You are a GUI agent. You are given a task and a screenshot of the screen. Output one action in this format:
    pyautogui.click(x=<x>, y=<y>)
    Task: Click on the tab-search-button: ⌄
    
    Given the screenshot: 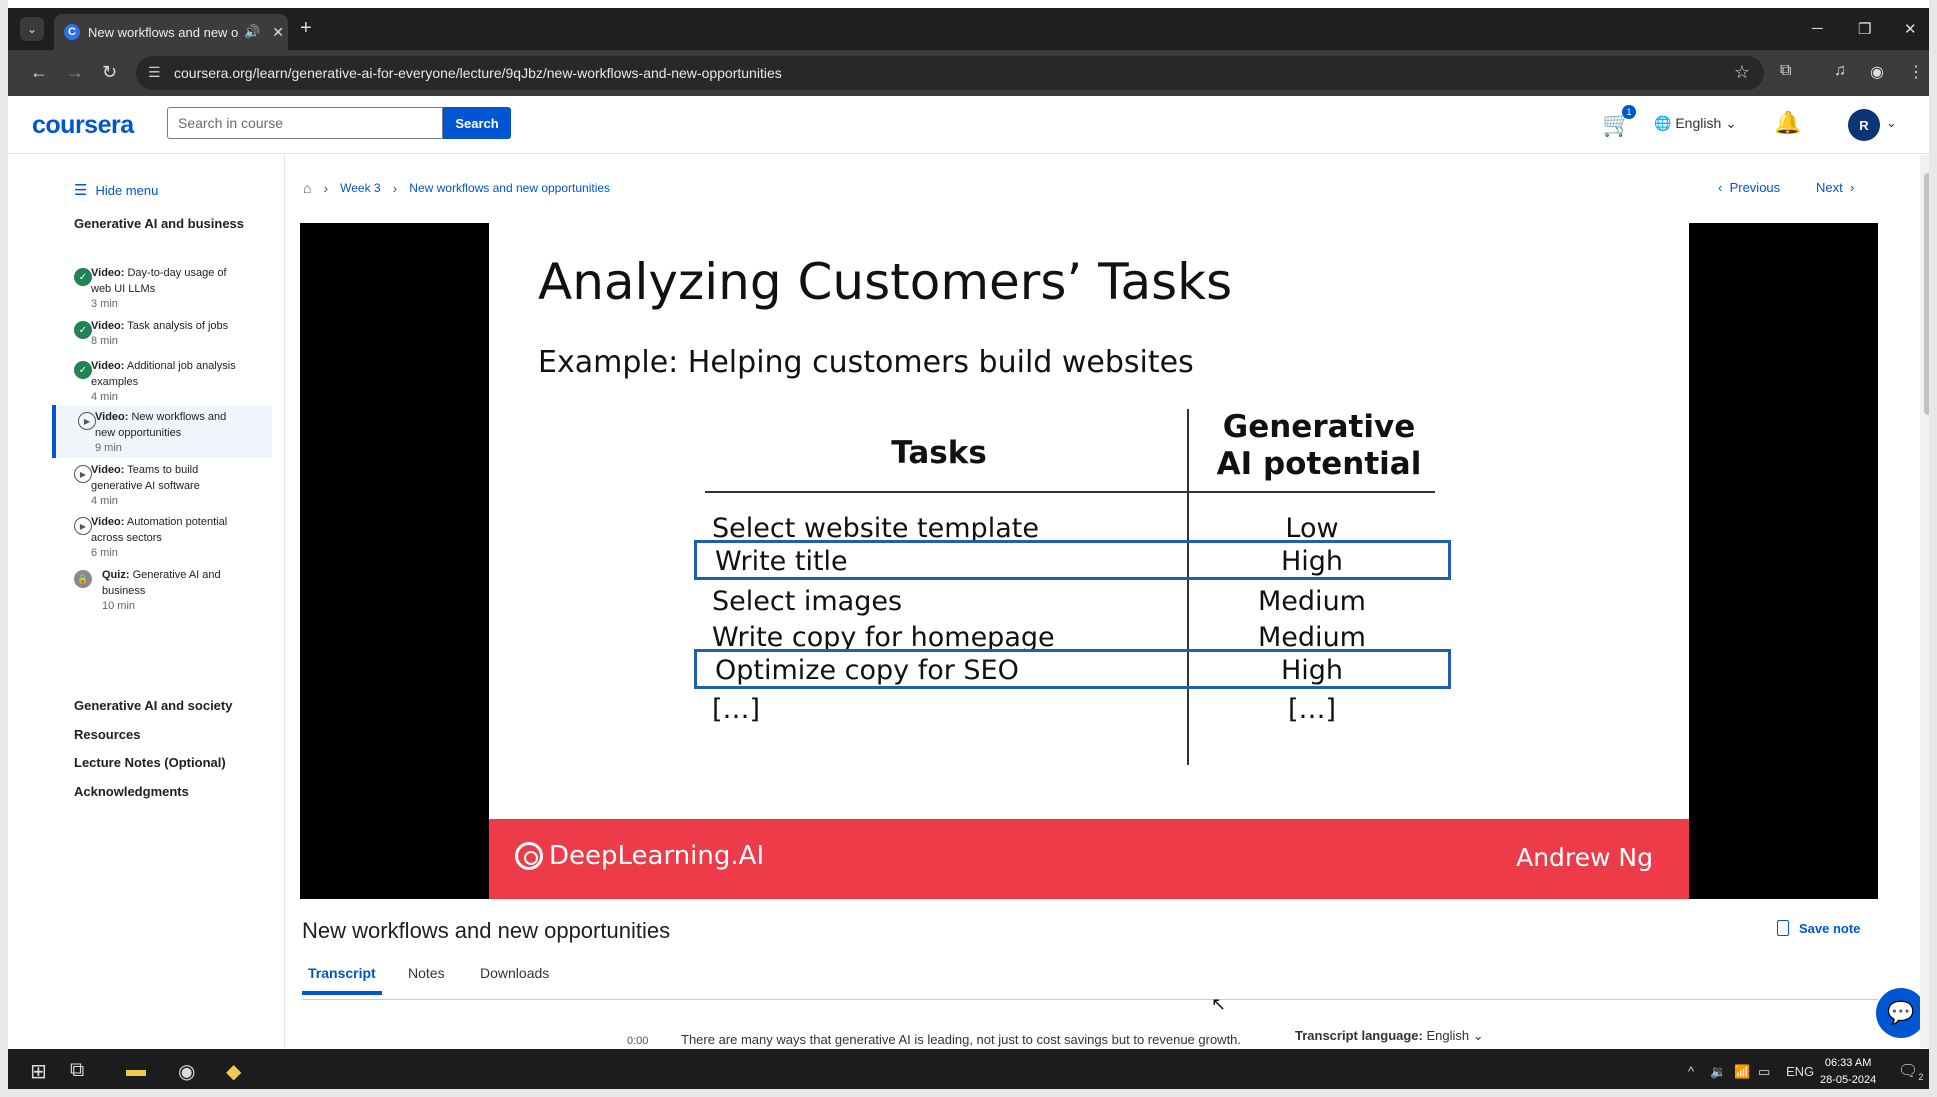 What is the action you would take?
    pyautogui.click(x=32, y=29)
    